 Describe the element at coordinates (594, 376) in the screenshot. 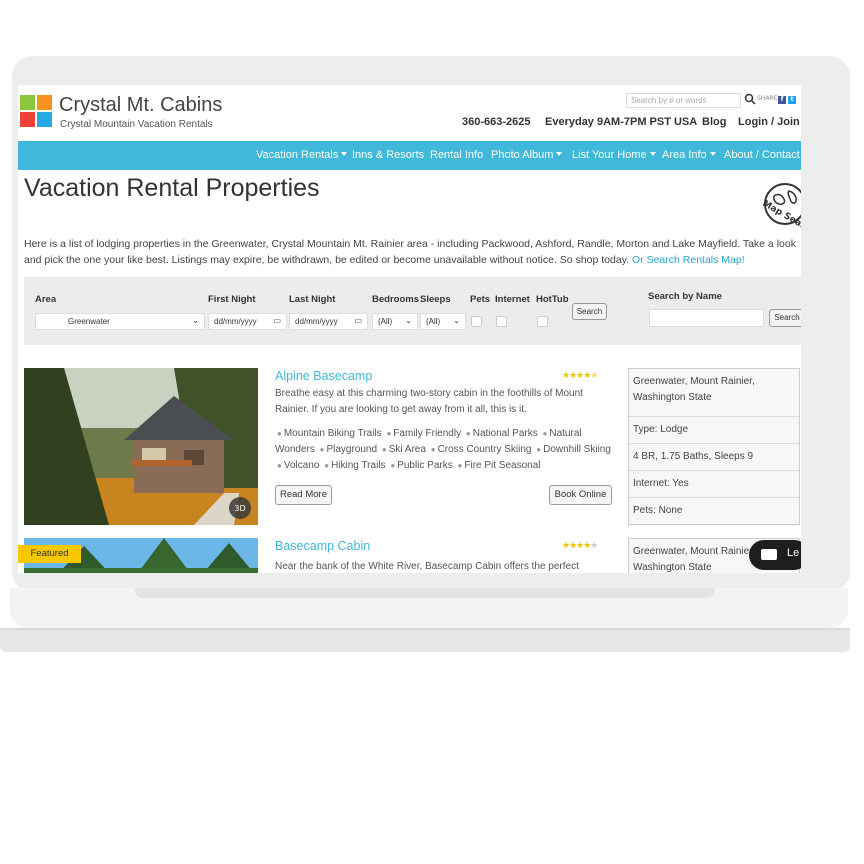

I see `half-star-icon: ★` at that location.